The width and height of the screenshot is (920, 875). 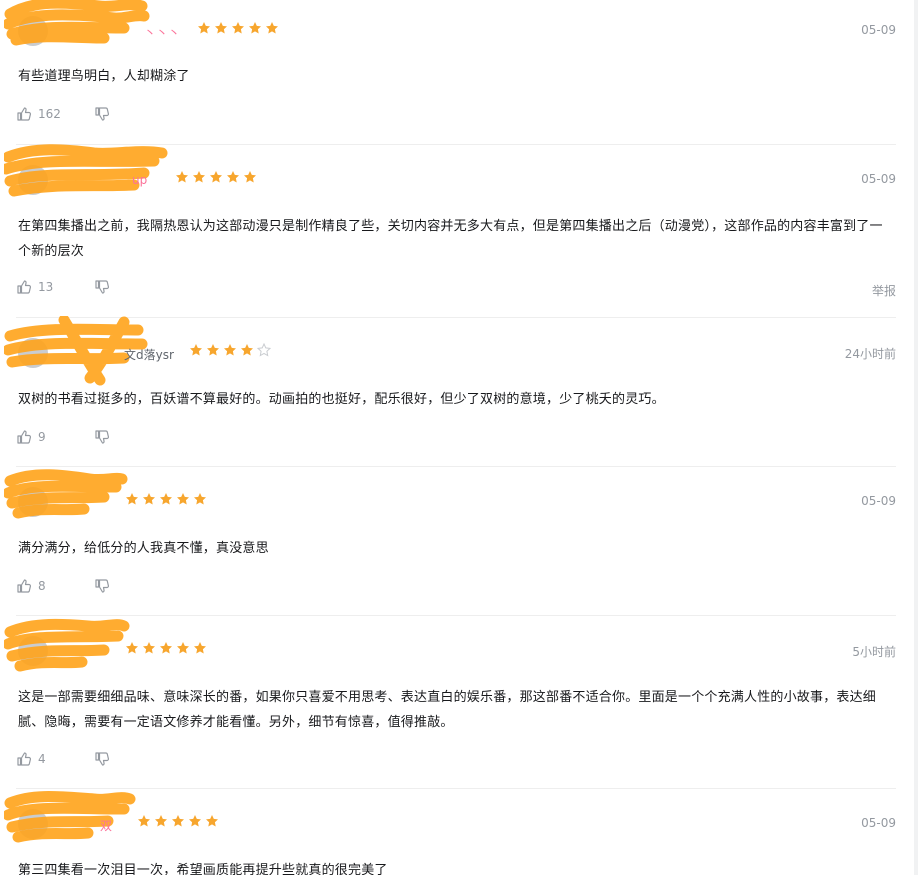 I want to click on like-count: 13, so click(x=46, y=287).